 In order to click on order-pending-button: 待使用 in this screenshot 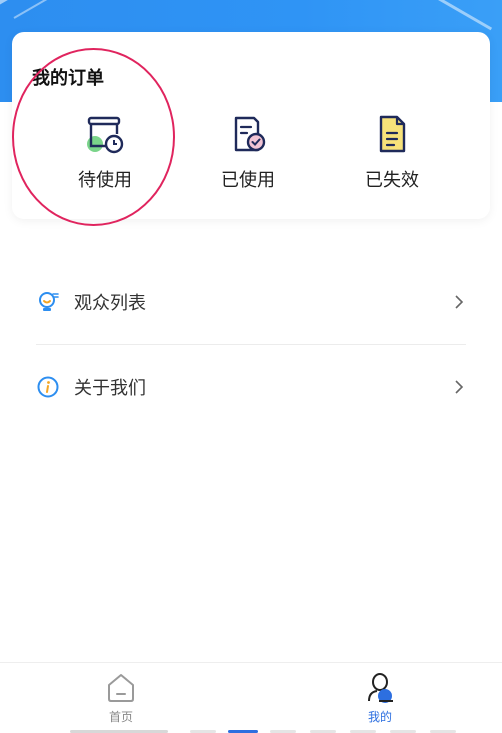, I will do `click(105, 152)`.